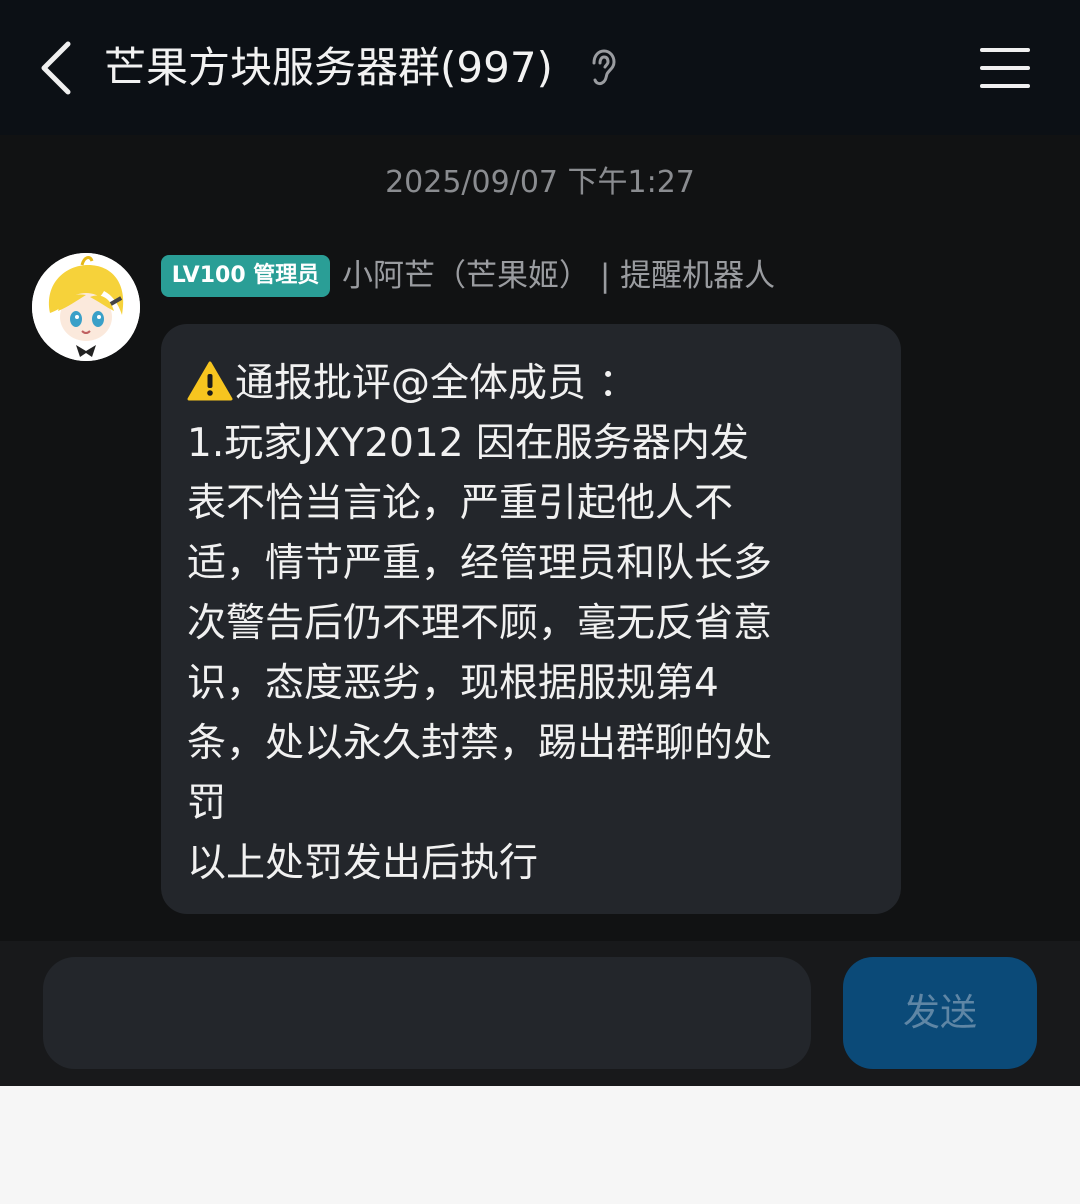  What do you see at coordinates (328, 68) in the screenshot?
I see `group-title: 芒果方块服务器群(997)` at bounding box center [328, 68].